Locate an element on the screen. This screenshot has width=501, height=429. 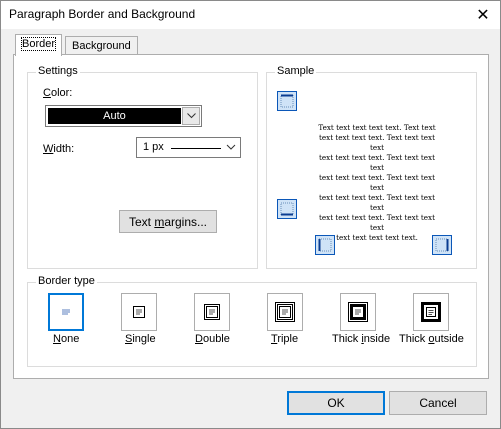
close-button: ✕ is located at coordinates (483, 15).